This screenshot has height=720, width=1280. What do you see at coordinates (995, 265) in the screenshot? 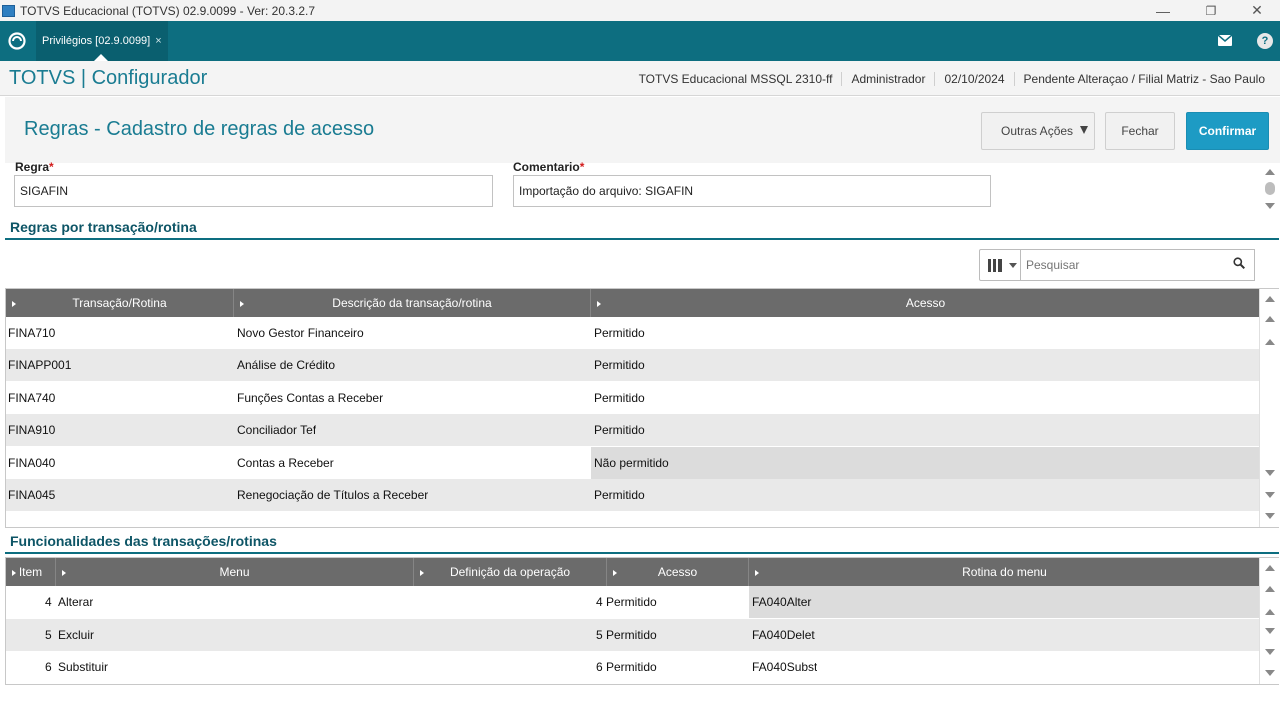
I see `columns-icon` at bounding box center [995, 265].